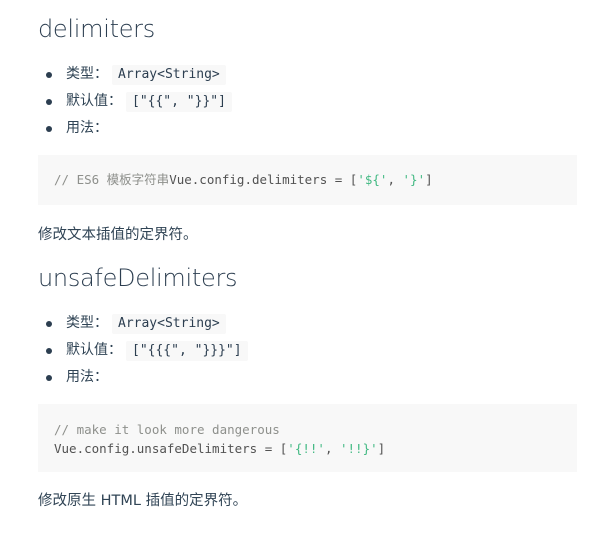  Describe the element at coordinates (359, 448) in the screenshot. I see `code-string-close: '!!}'` at that location.